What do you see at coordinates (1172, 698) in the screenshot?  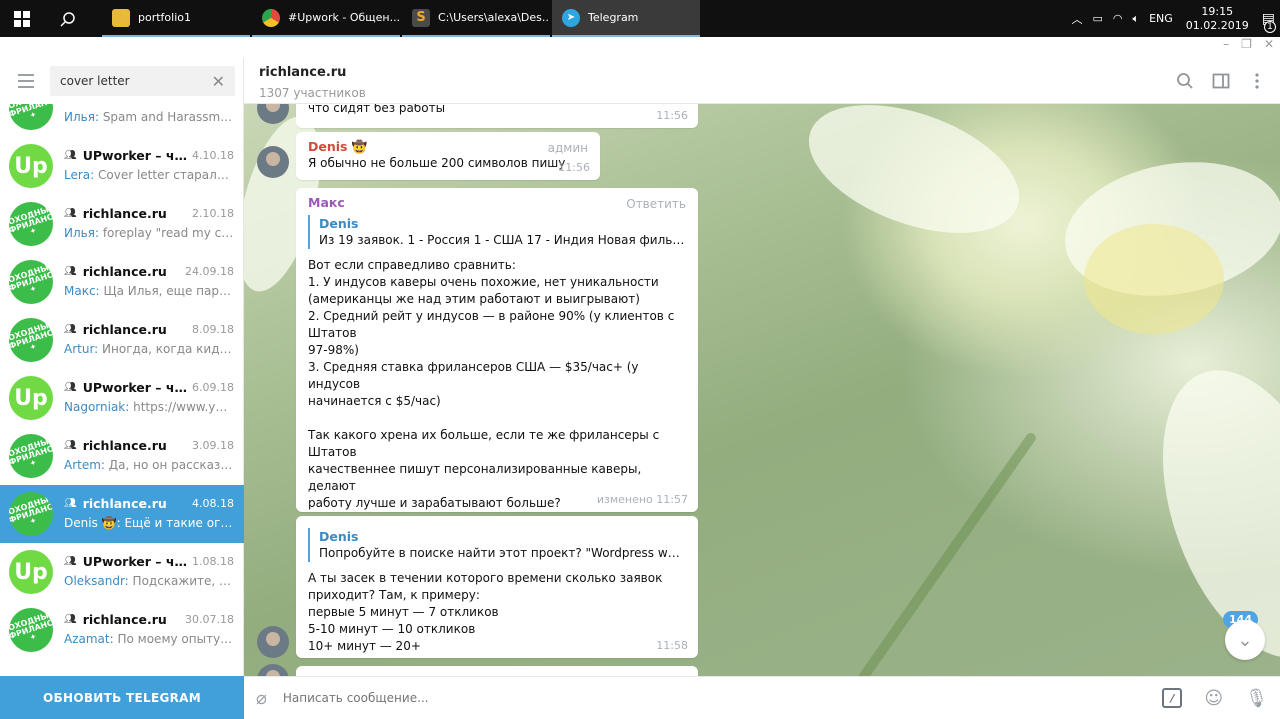 I see `bot-command-icon: /` at bounding box center [1172, 698].